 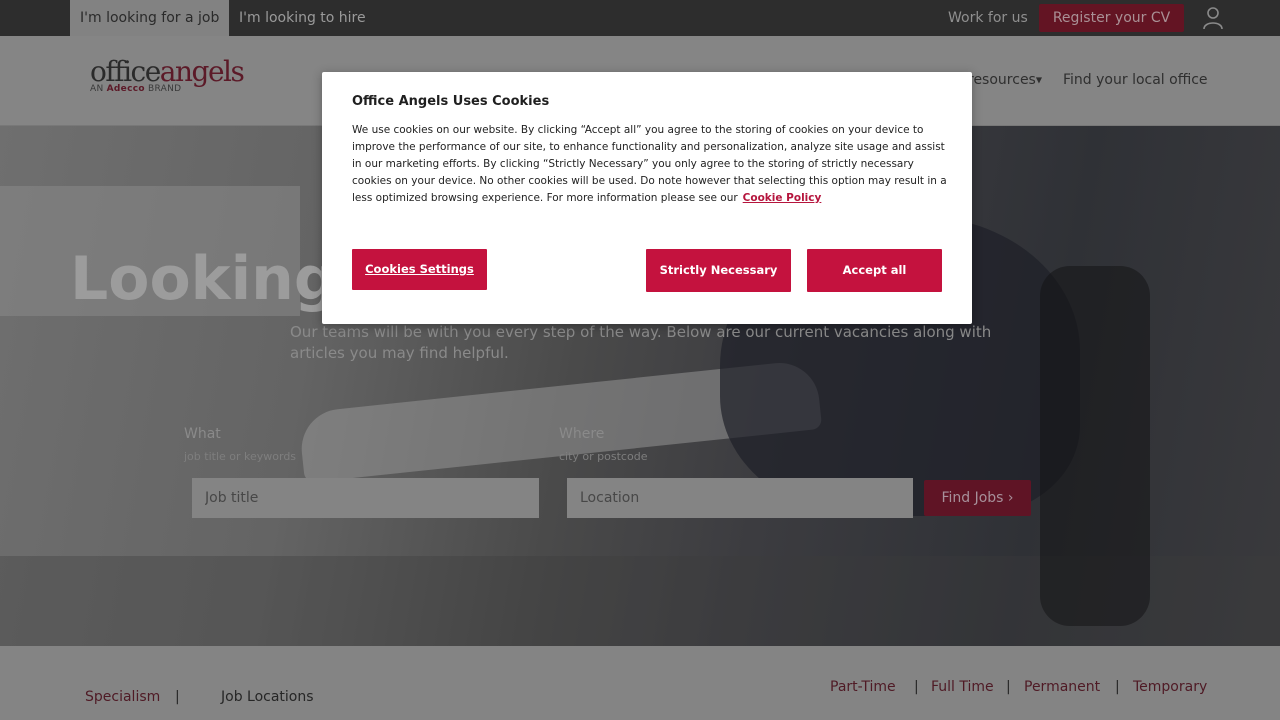 I want to click on strictly-necessary-button: Strictly Necessary, so click(x=718, y=270).